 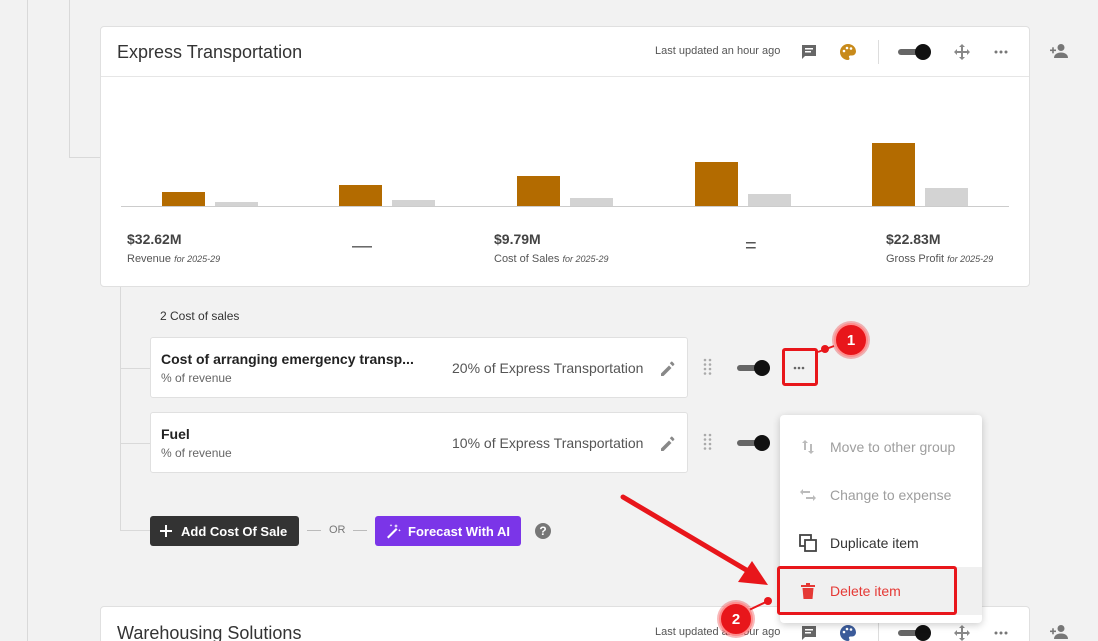 What do you see at coordinates (851, 340) in the screenshot?
I see `step-1-badge: 1` at bounding box center [851, 340].